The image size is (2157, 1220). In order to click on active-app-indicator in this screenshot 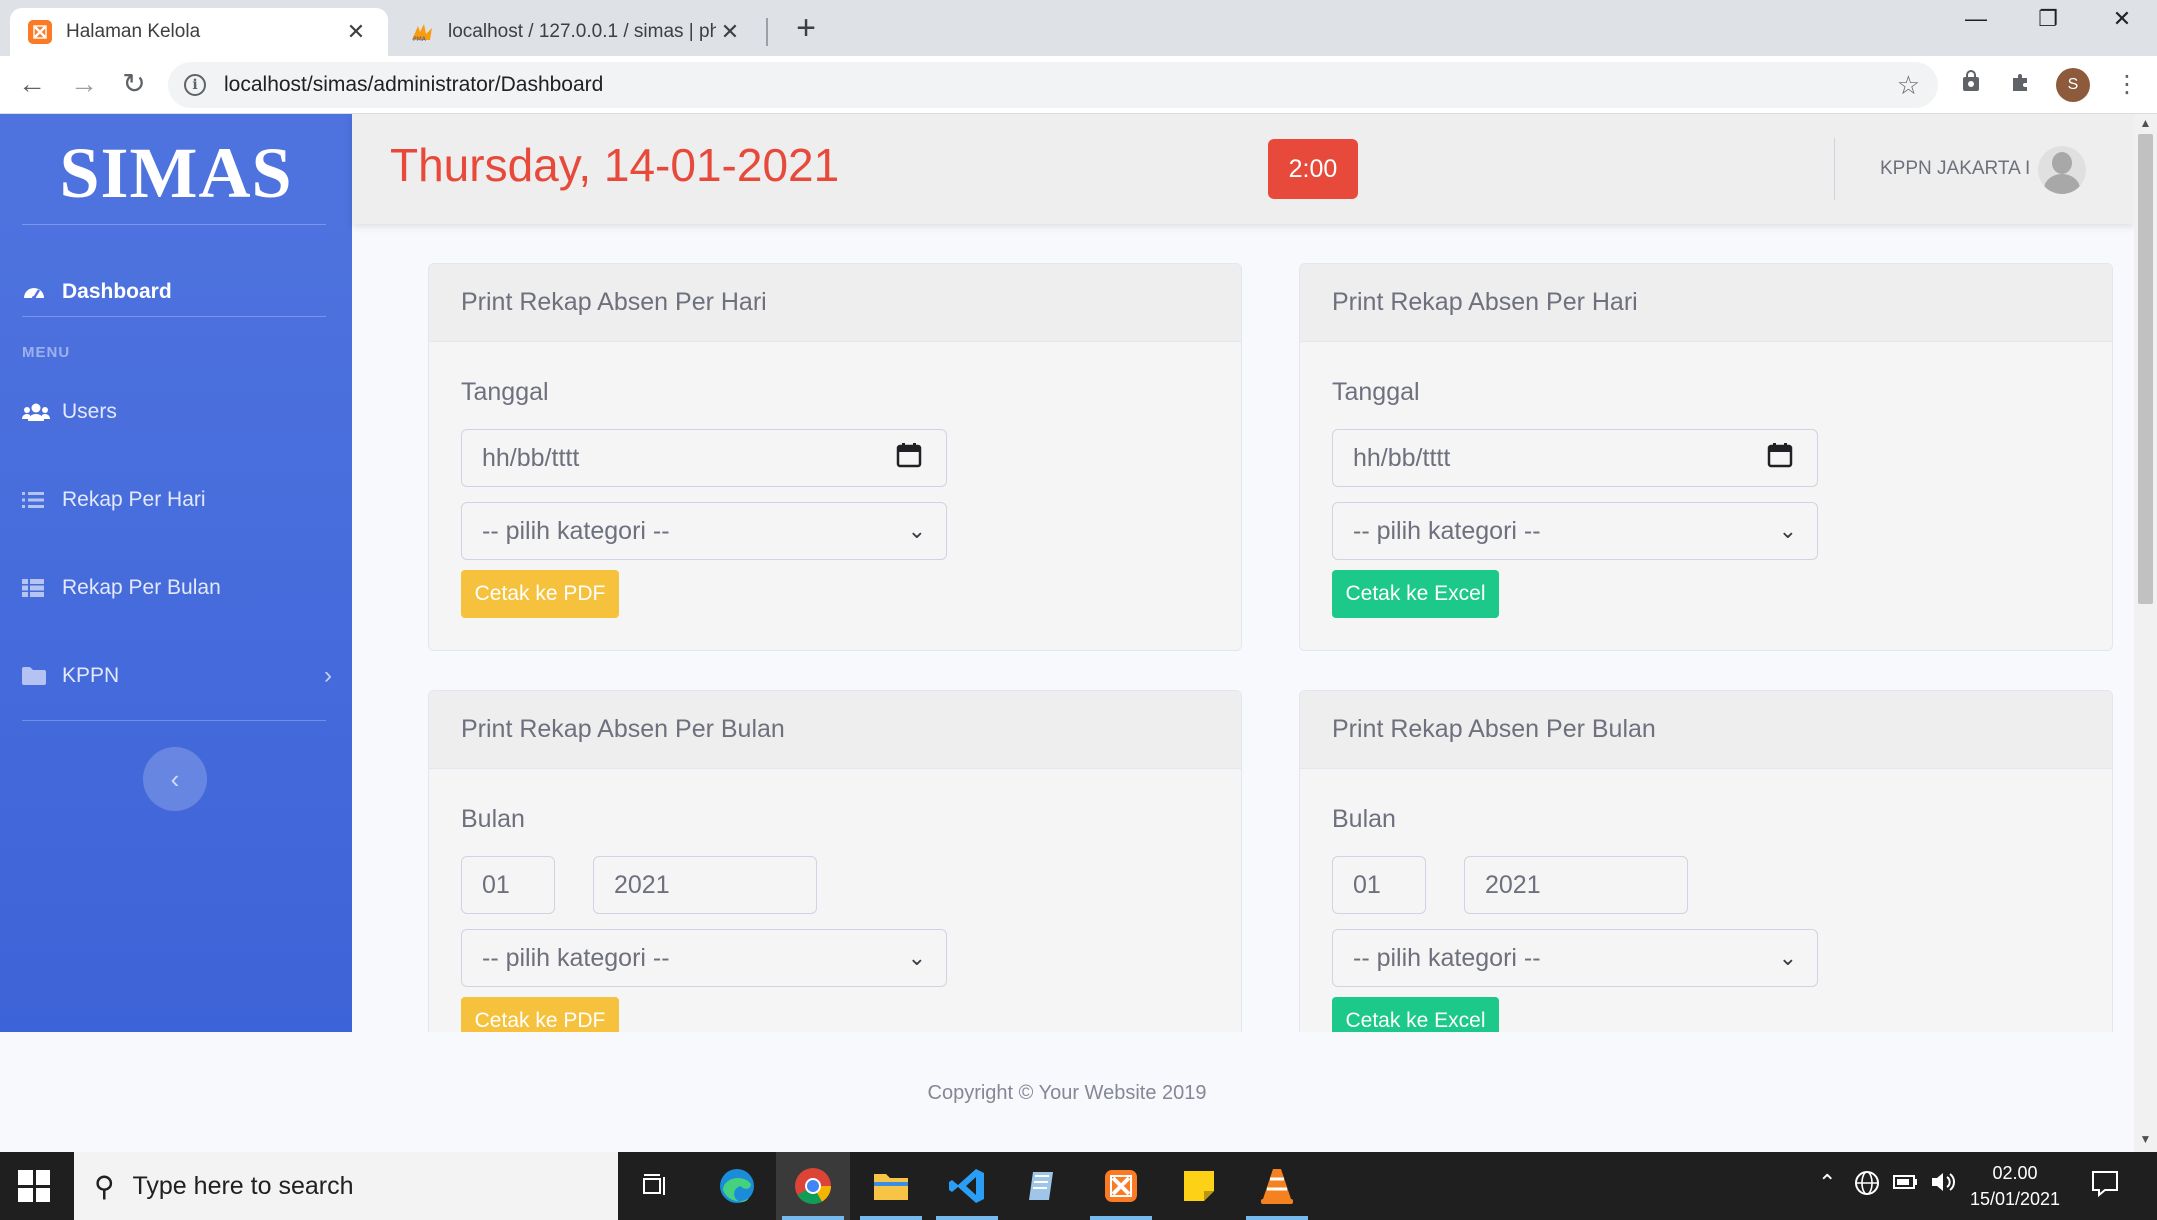, I will do `click(1121, 1218)`.